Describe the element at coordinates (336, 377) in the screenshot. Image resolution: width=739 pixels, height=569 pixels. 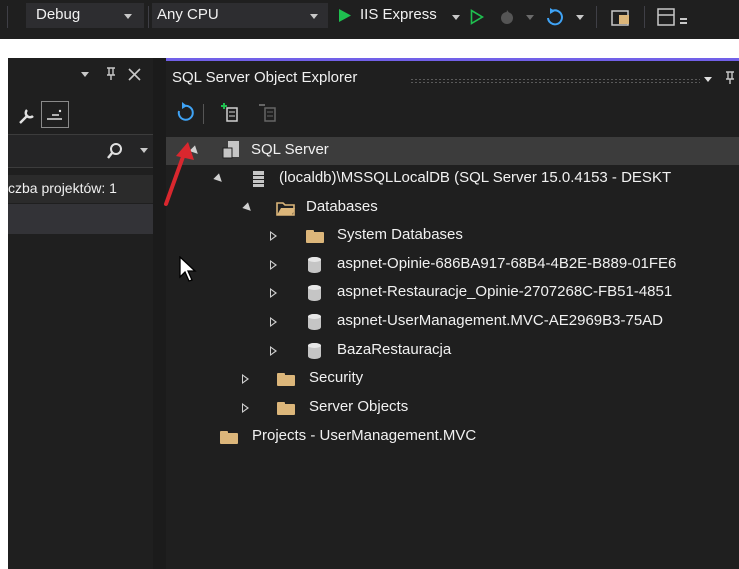
I see `tree-item-label: Security` at that location.